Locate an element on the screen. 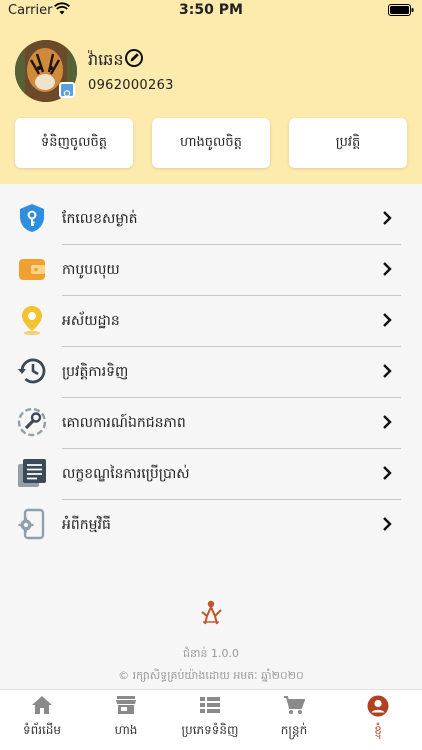 The height and width of the screenshot is (750, 422). history-icon is located at coordinates (32, 371).